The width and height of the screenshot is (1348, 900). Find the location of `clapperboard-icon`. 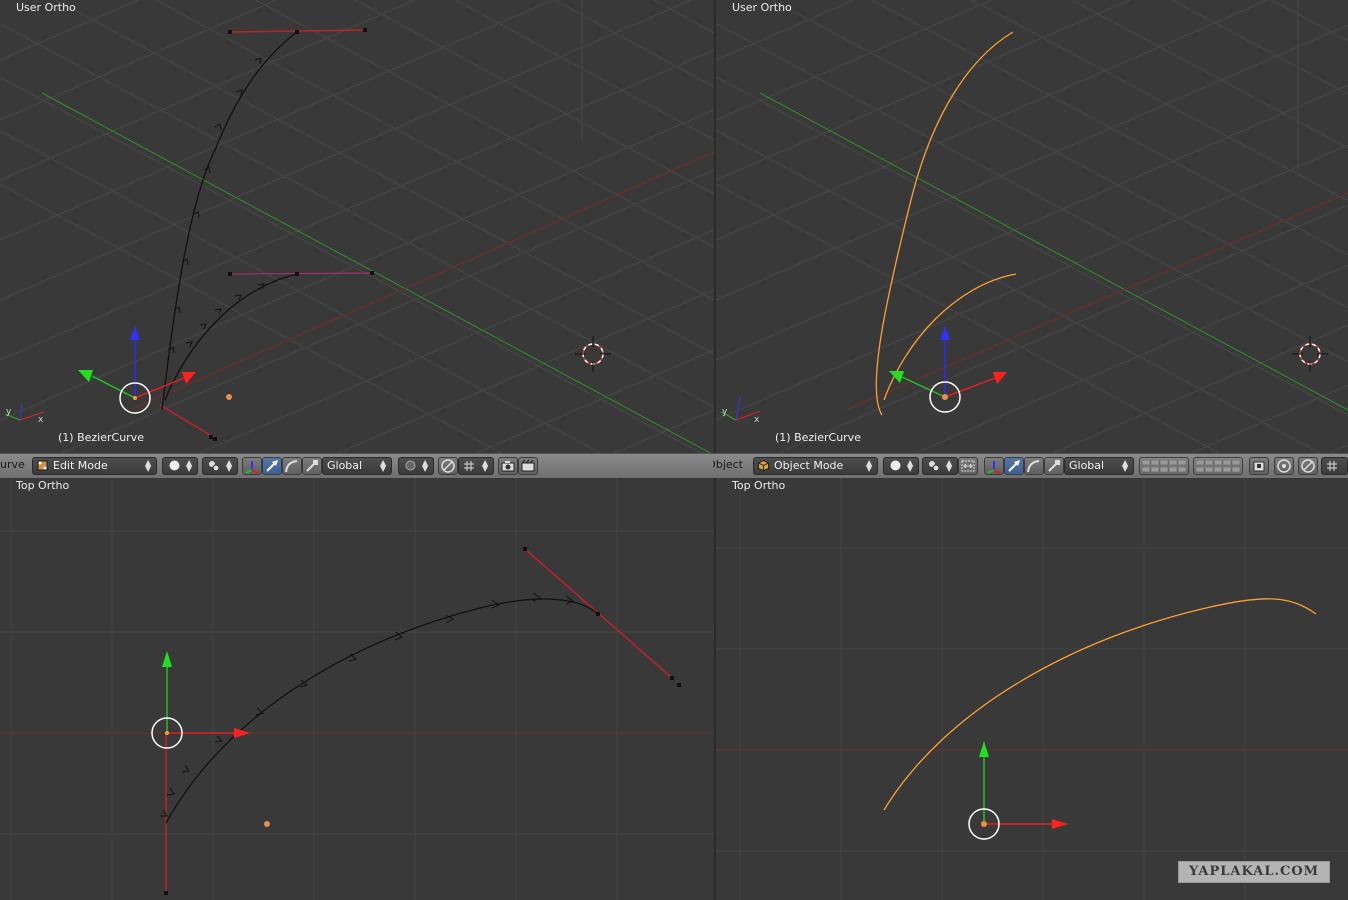

clapperboard-icon is located at coordinates (528, 465).